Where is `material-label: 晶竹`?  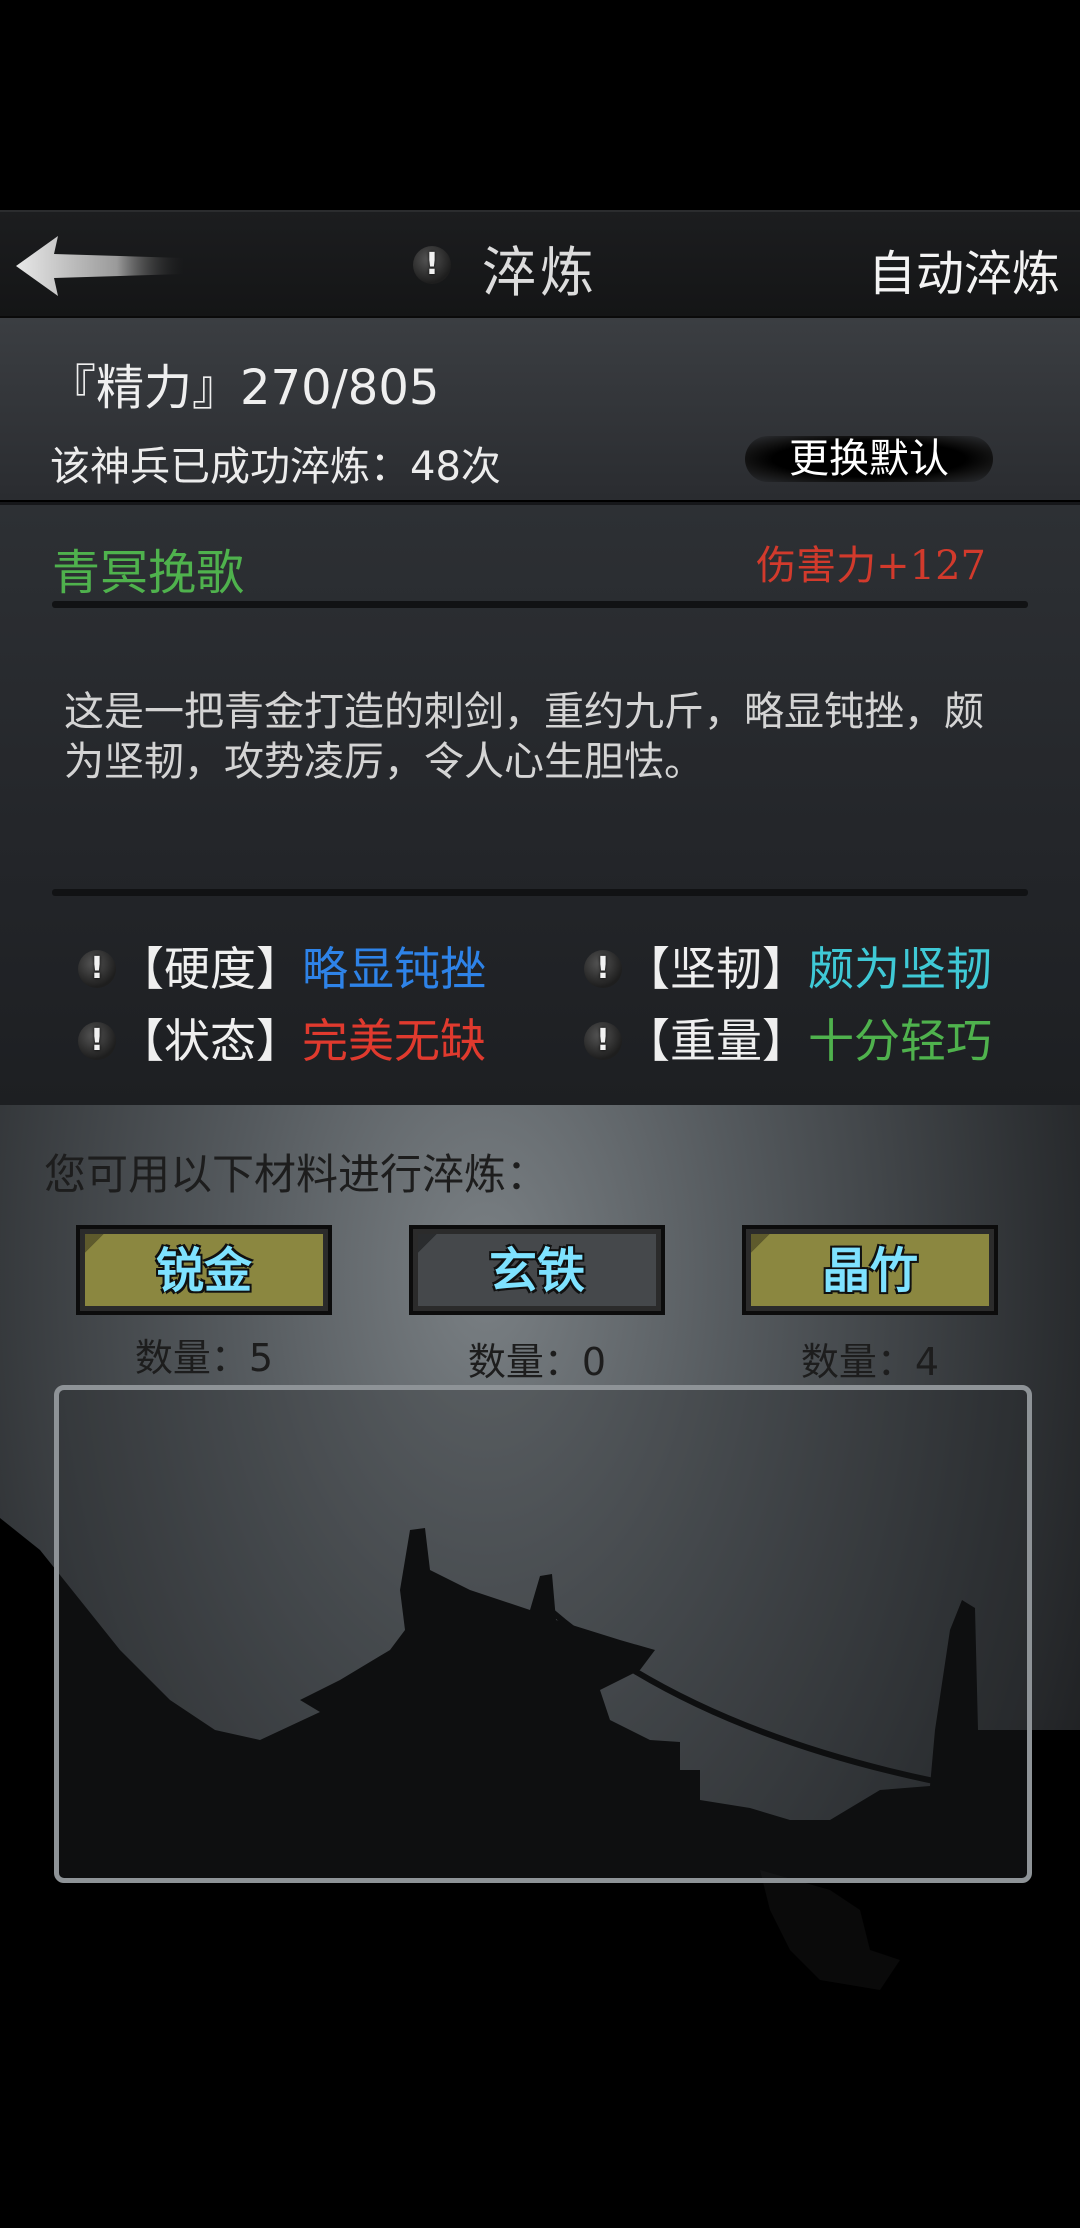 material-label: 晶竹 is located at coordinates (870, 1270).